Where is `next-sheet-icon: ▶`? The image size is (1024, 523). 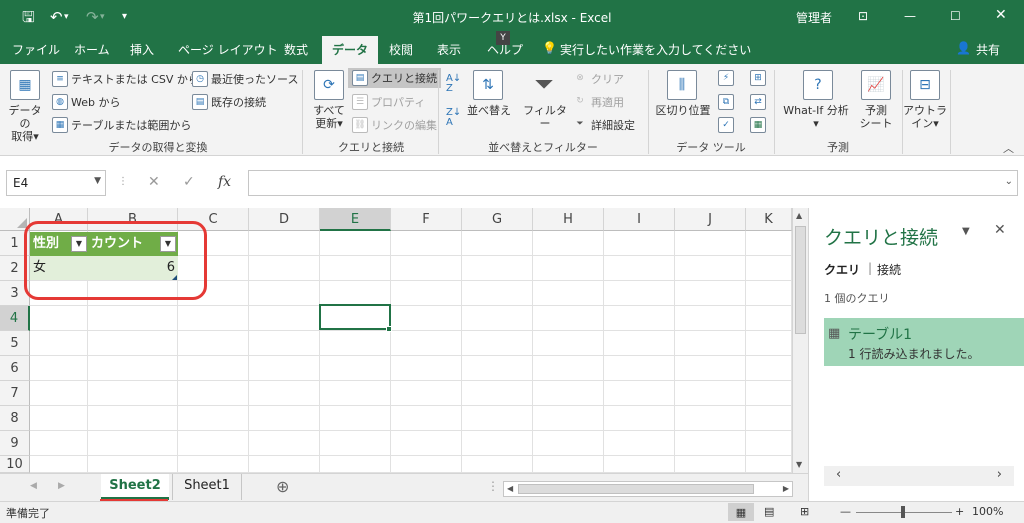
next-sheet-icon: ▶ is located at coordinates (61, 486).